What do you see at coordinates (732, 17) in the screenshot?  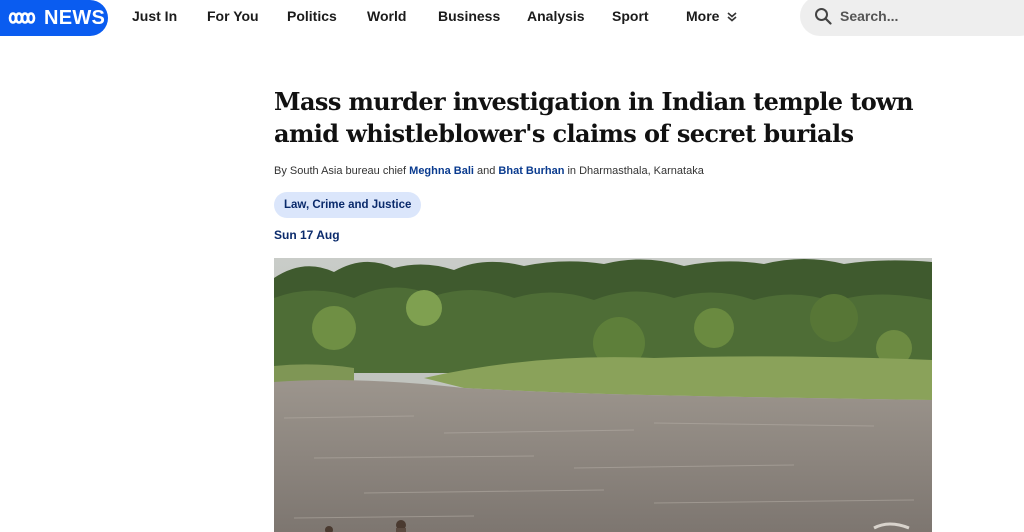 I see `chevron-down-icon` at bounding box center [732, 17].